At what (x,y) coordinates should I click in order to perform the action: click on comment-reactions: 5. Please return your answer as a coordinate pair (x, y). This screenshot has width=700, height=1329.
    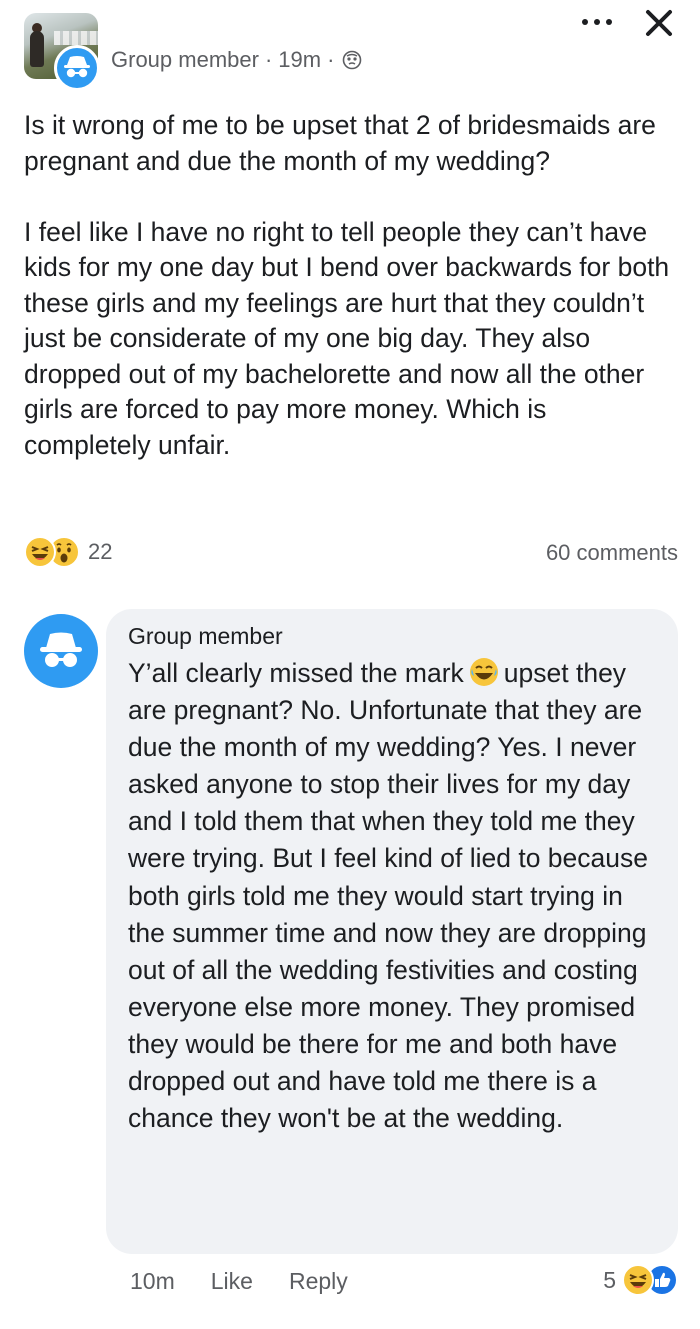
    Looking at the image, I should click on (640, 1280).